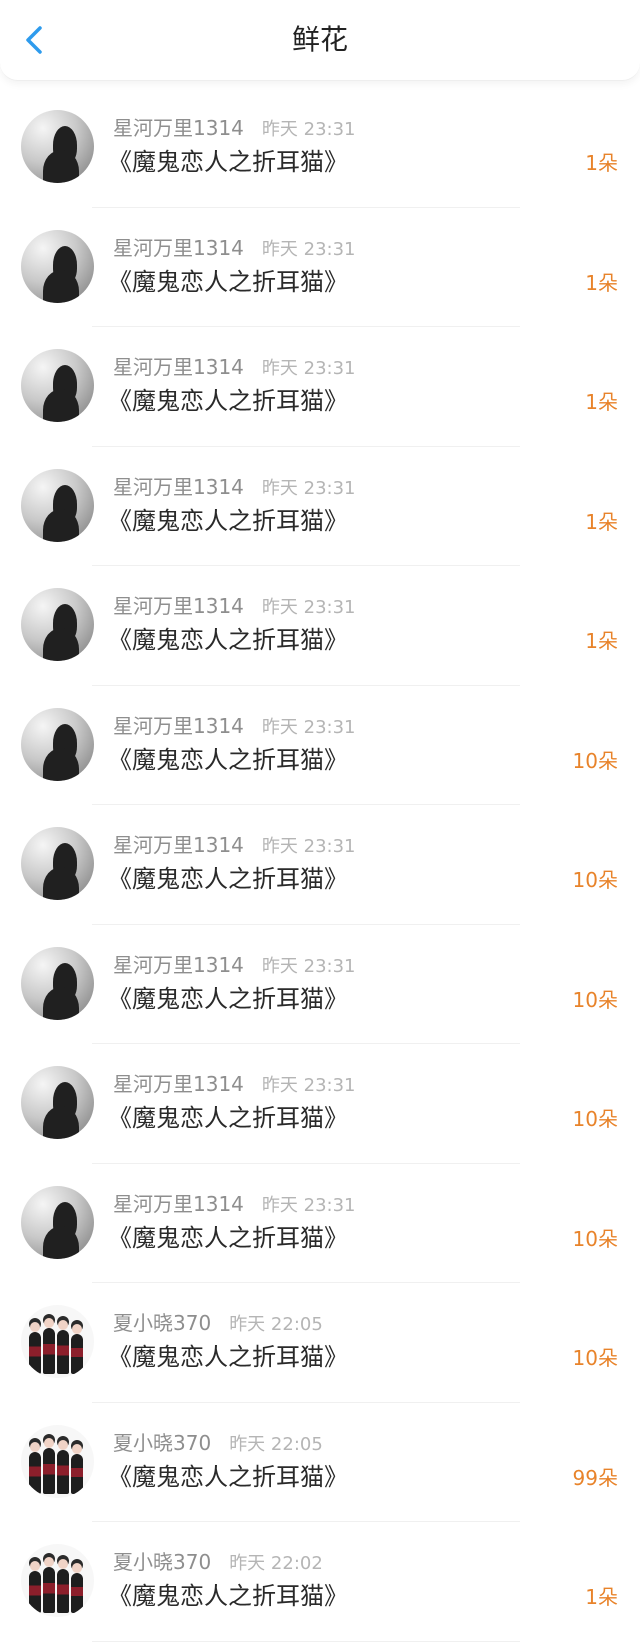  What do you see at coordinates (218, 1563) in the screenshot?
I see `user-info: 夏小晓370 昨天 22:02` at bounding box center [218, 1563].